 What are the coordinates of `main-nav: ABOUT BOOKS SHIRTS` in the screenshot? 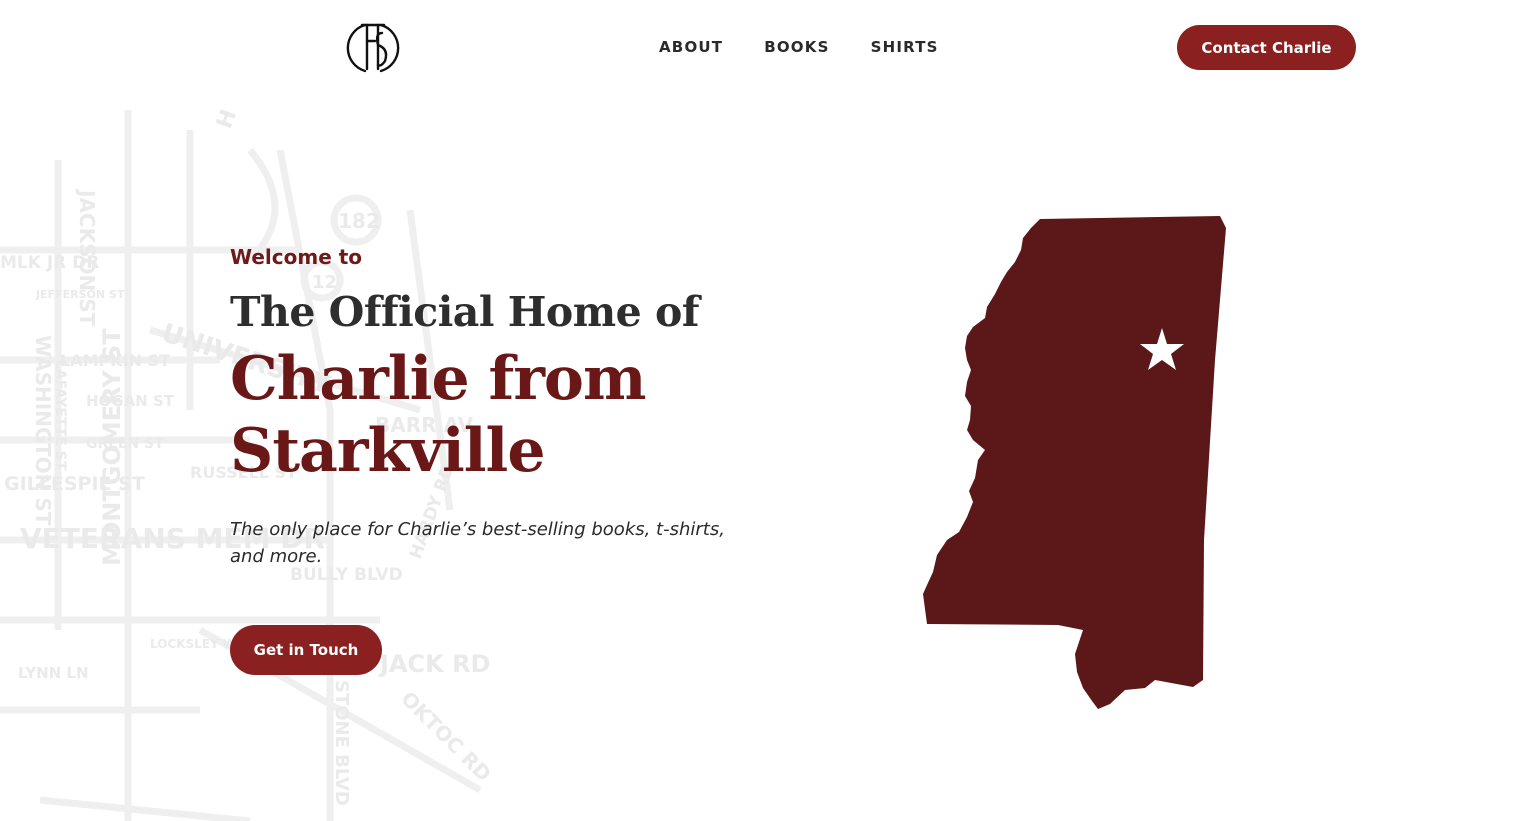 It's located at (799, 47).